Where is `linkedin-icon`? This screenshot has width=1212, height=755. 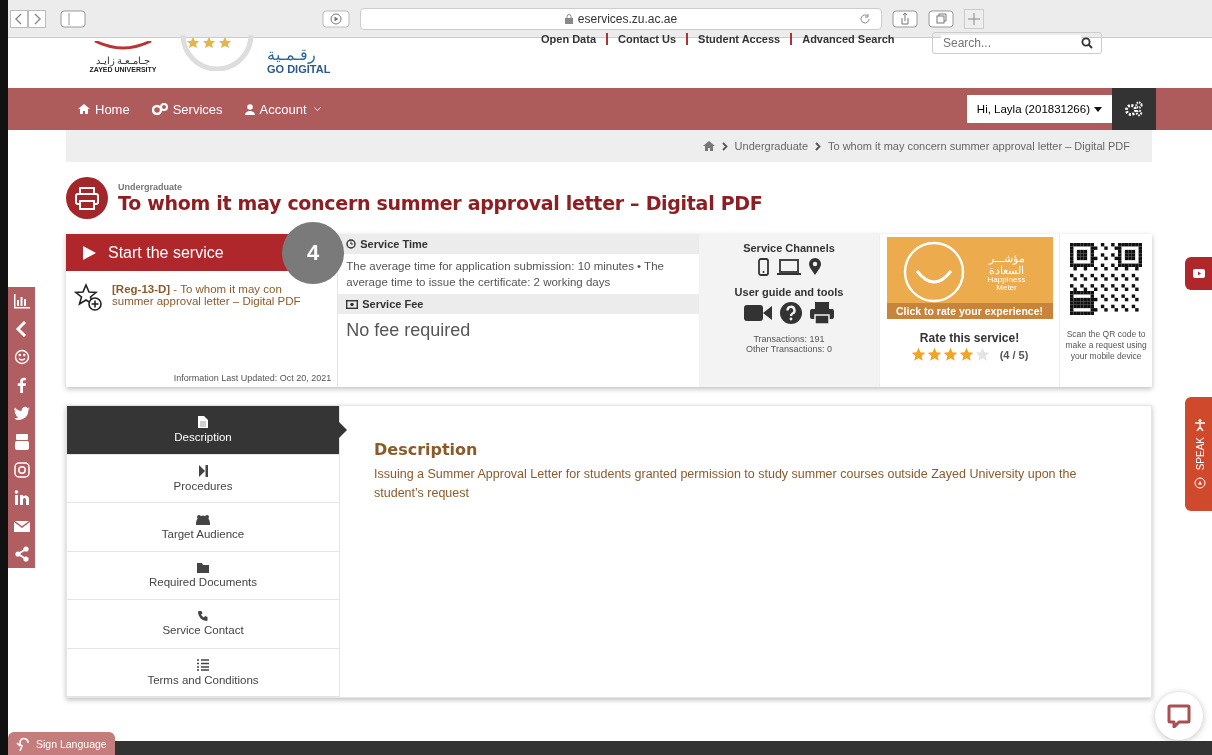
linkedin-icon is located at coordinates (21, 497).